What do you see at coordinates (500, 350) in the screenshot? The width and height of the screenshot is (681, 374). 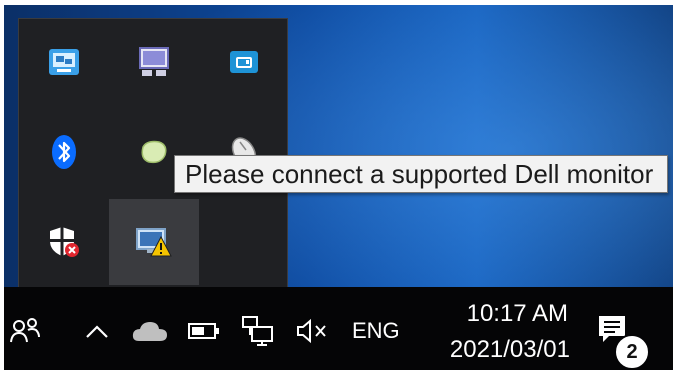 I see `clock-date: 2021/03/01` at bounding box center [500, 350].